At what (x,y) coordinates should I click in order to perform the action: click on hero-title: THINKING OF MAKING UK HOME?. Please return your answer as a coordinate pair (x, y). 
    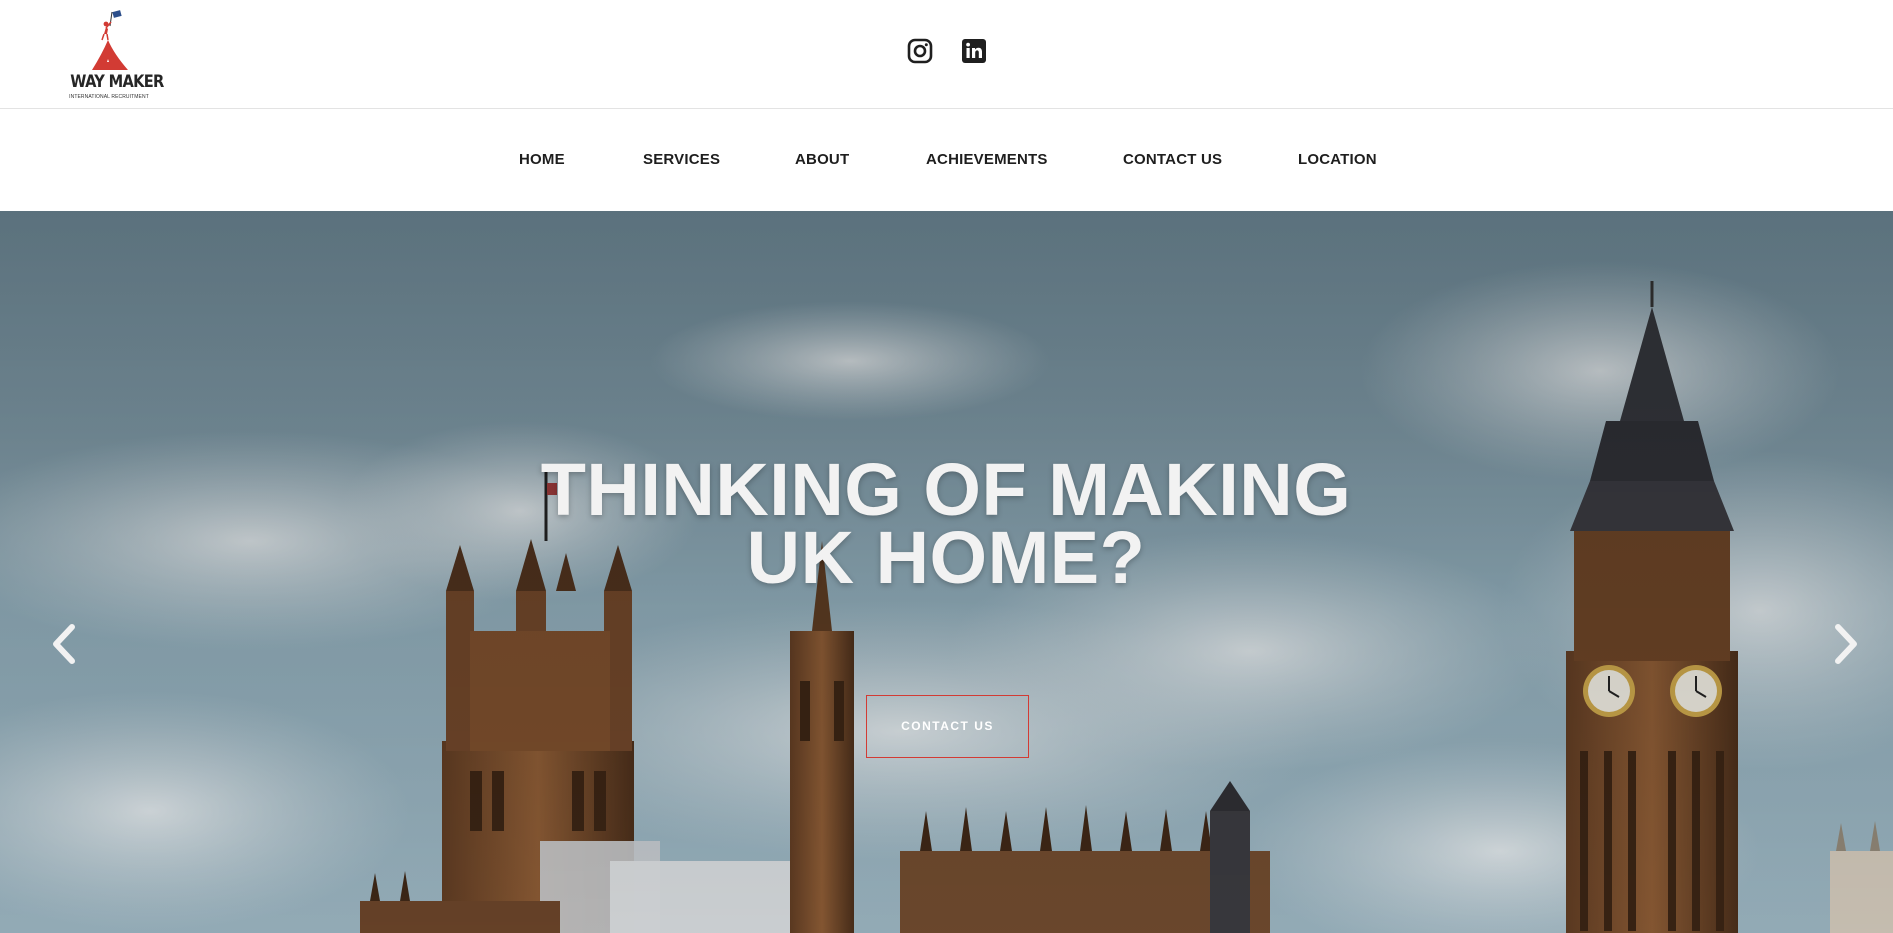
    Looking at the image, I should click on (946, 523).